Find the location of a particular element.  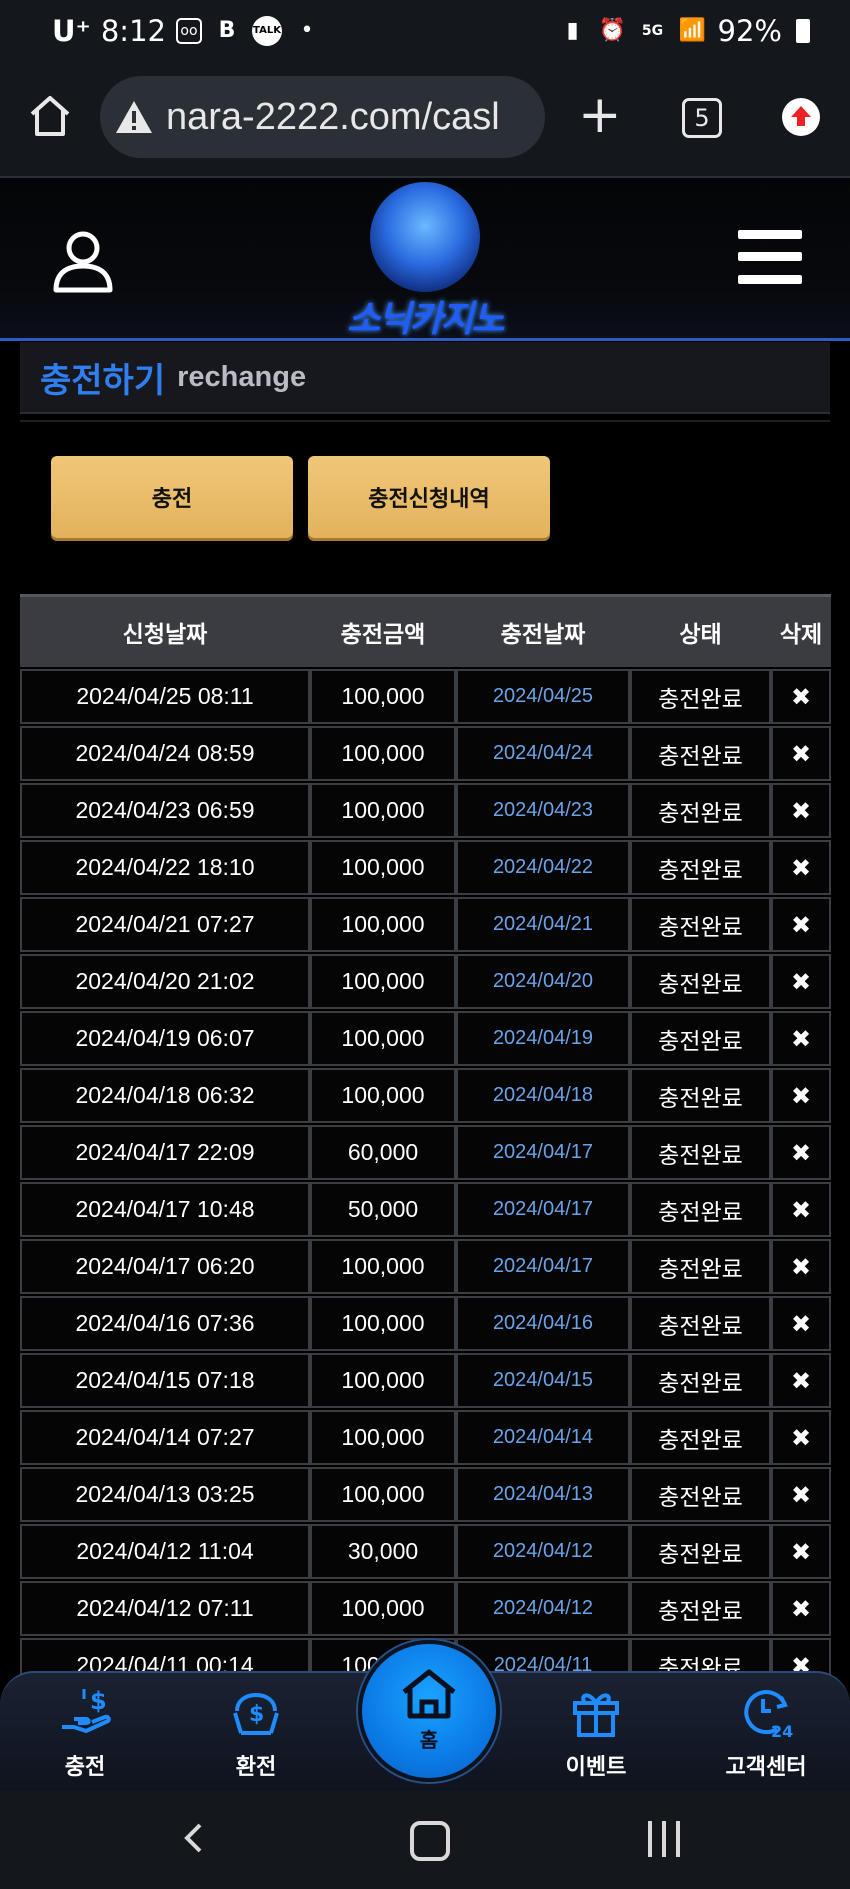

section-title-kr: 충전하기 is located at coordinates (103, 380).